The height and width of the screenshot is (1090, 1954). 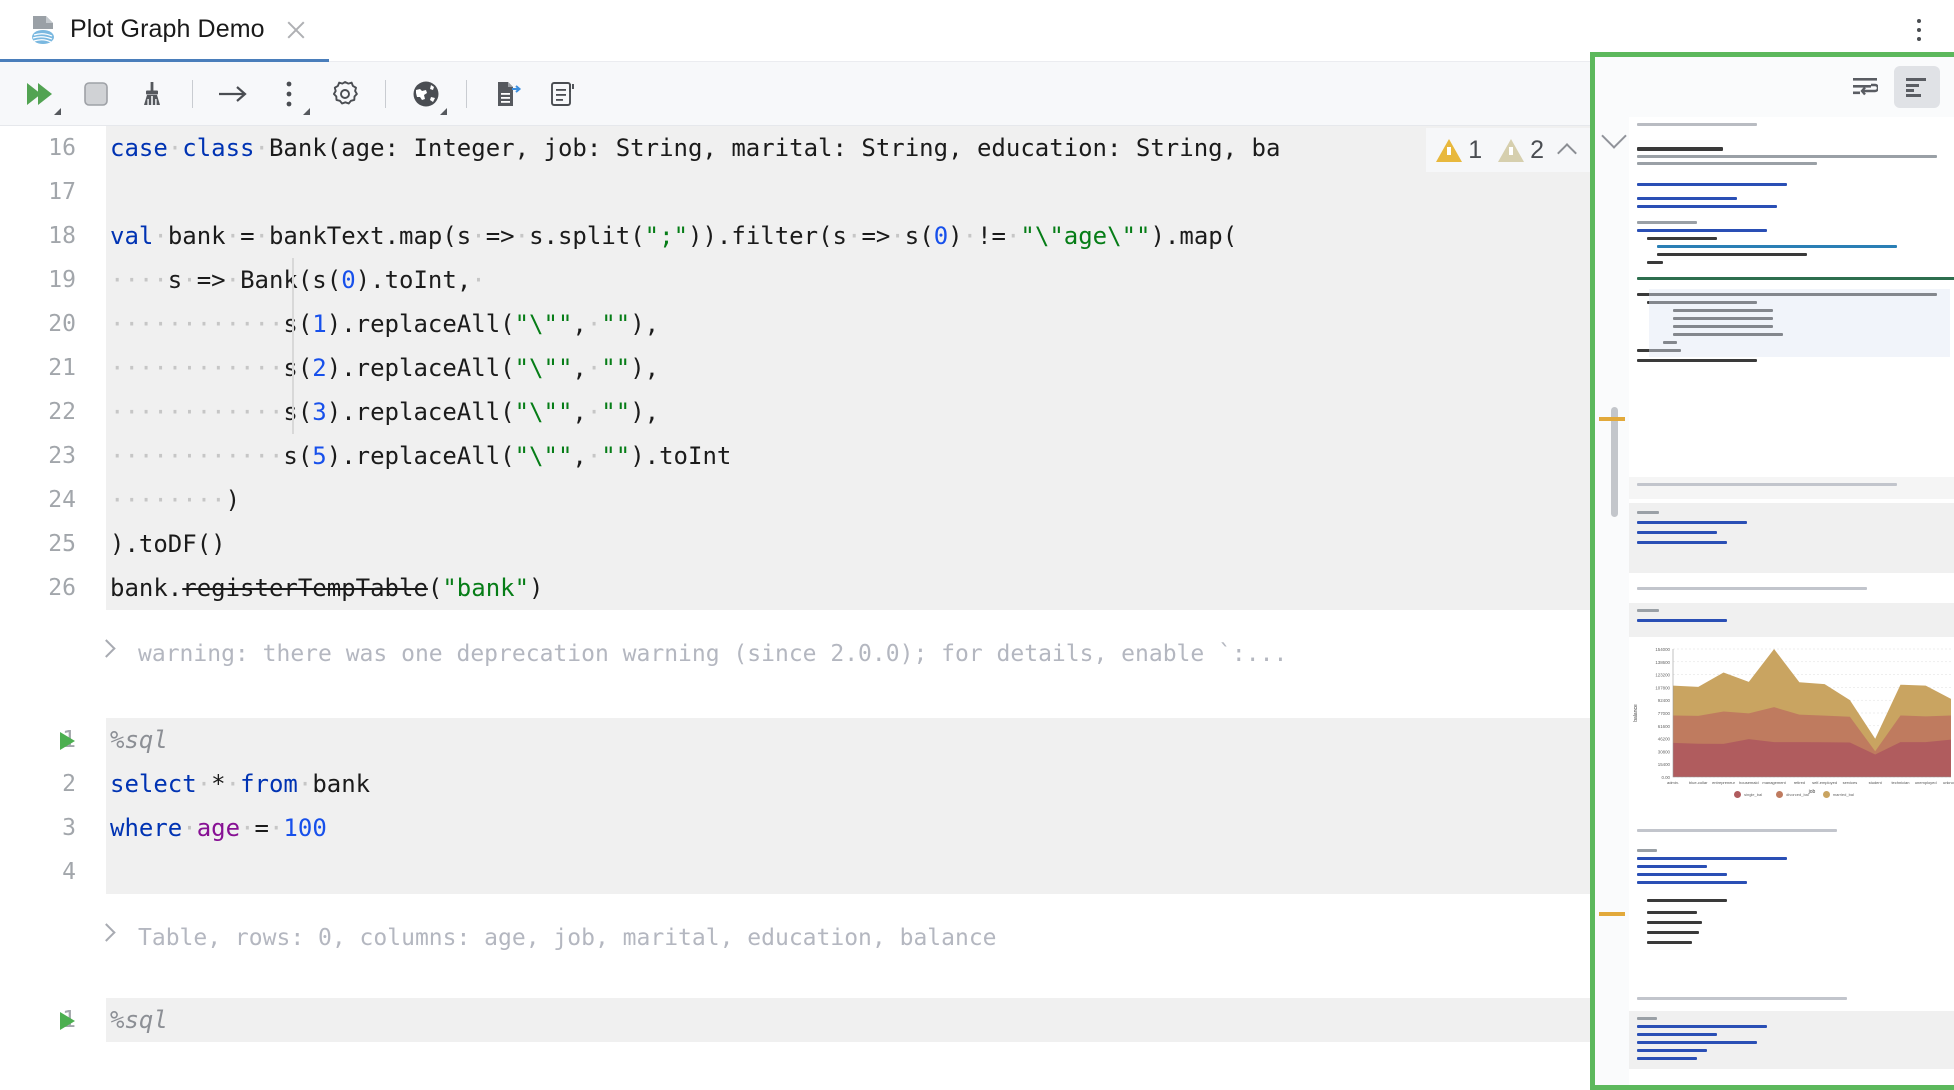 I want to click on line-number: 24, so click(x=38, y=500).